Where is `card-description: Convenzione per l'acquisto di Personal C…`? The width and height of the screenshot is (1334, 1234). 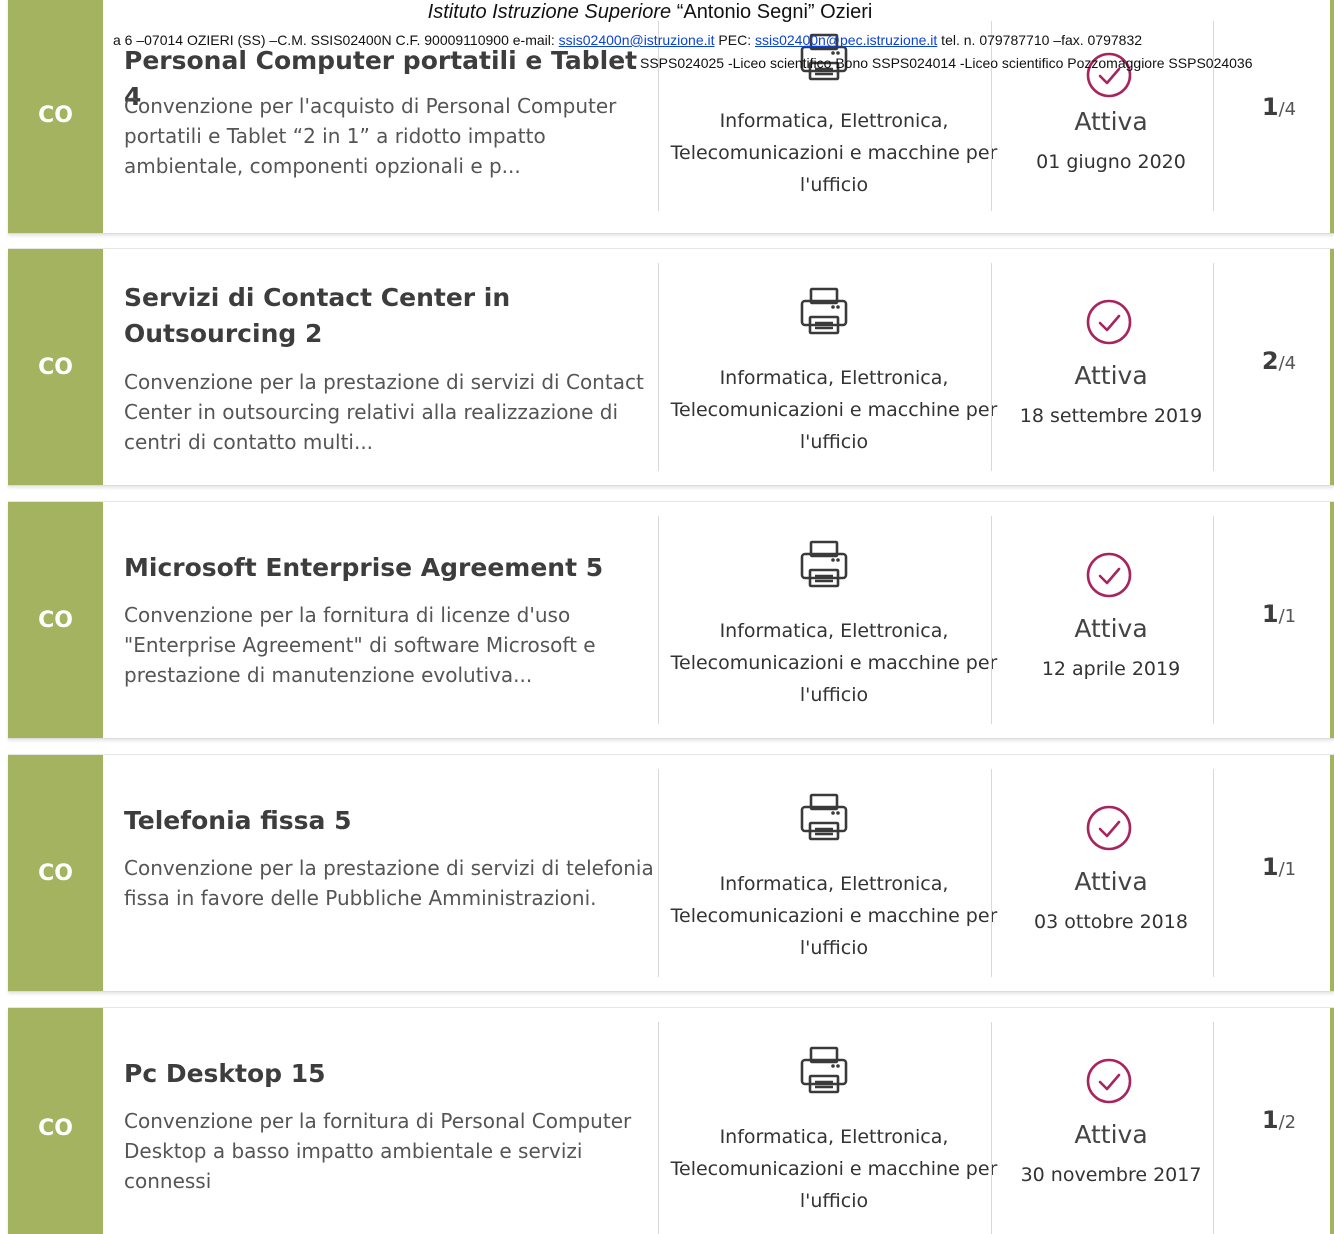 card-description: Convenzione per l'acquisto di Personal C… is located at coordinates (370, 136).